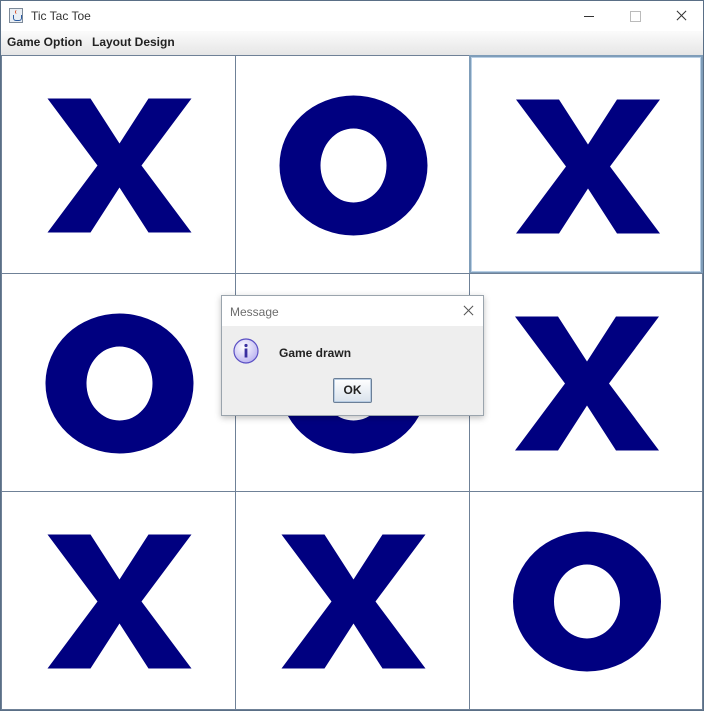 The height and width of the screenshot is (711, 704). I want to click on menu-bar: Game Option Layout Design, so click(352, 43).